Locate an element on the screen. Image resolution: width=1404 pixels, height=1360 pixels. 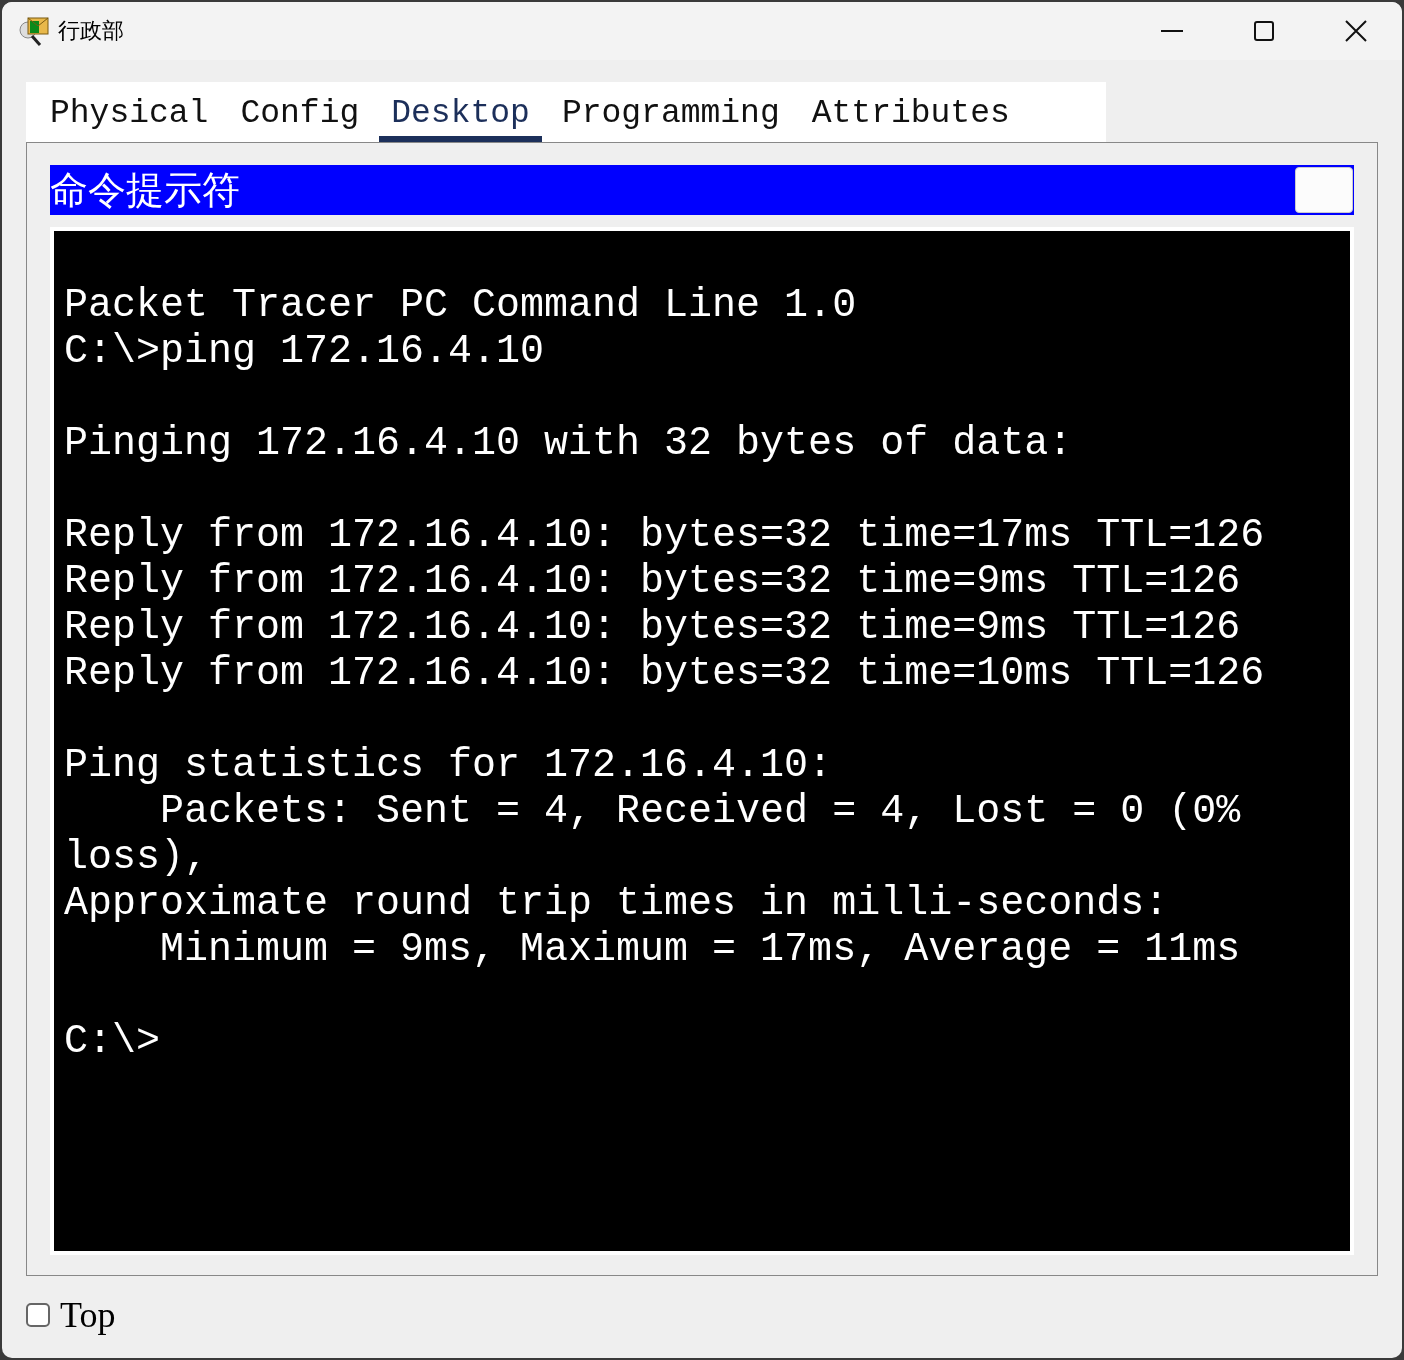
terminal-line: C:\>ping 172.16.4.10 is located at coordinates (305, 352).